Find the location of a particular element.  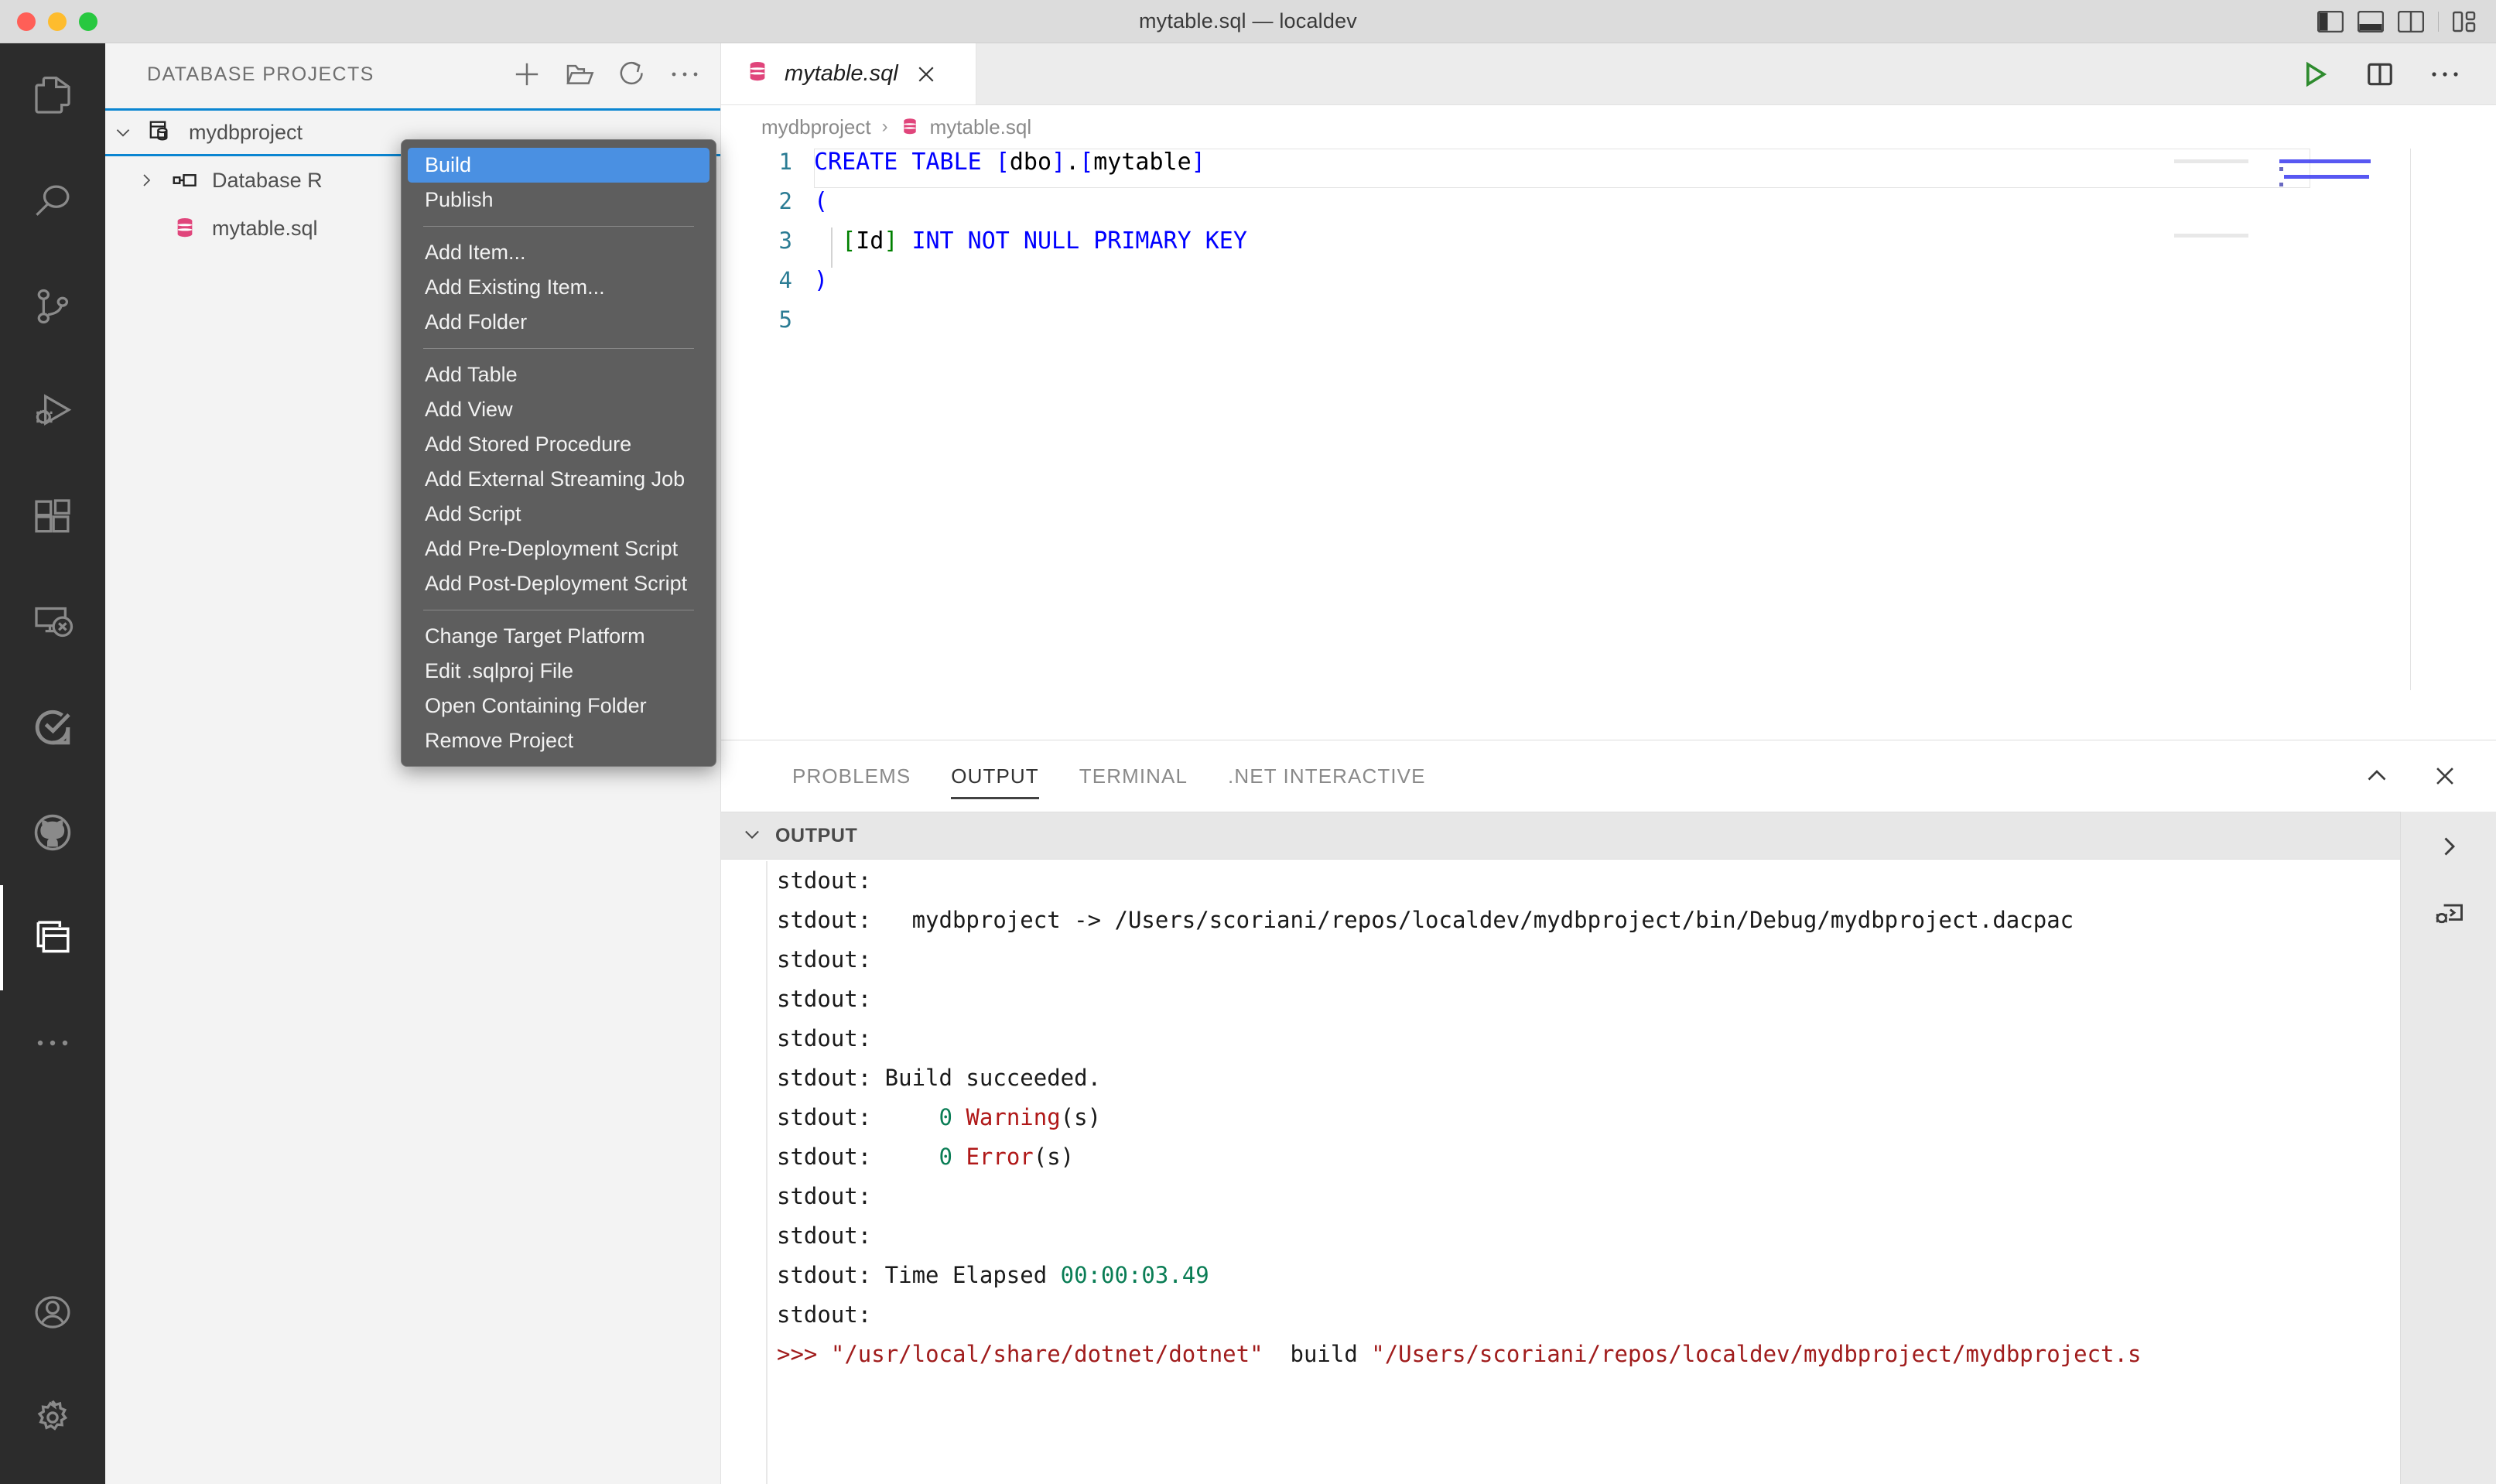

context-menu-item-add-external-streaming-job: Add External Streaming Job is located at coordinates (559, 480).